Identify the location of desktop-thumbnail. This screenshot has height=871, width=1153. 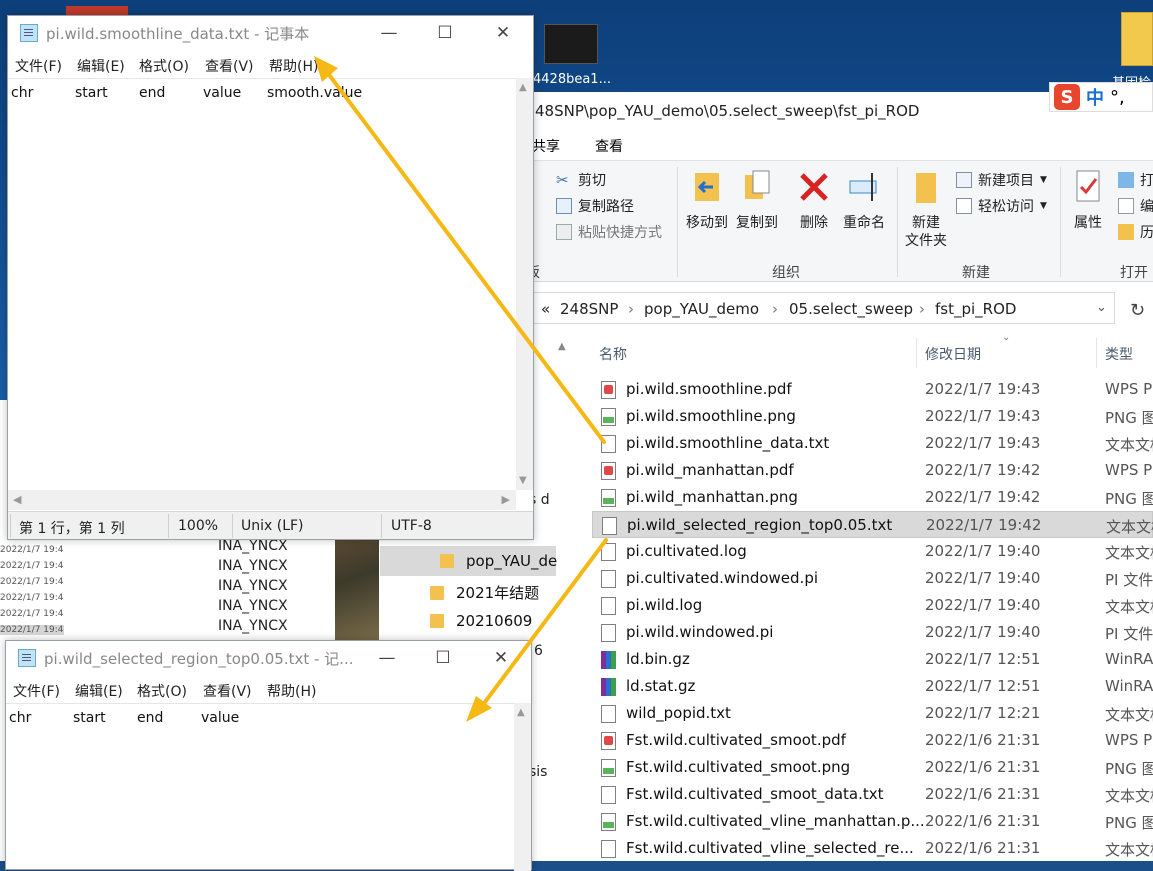
(571, 44).